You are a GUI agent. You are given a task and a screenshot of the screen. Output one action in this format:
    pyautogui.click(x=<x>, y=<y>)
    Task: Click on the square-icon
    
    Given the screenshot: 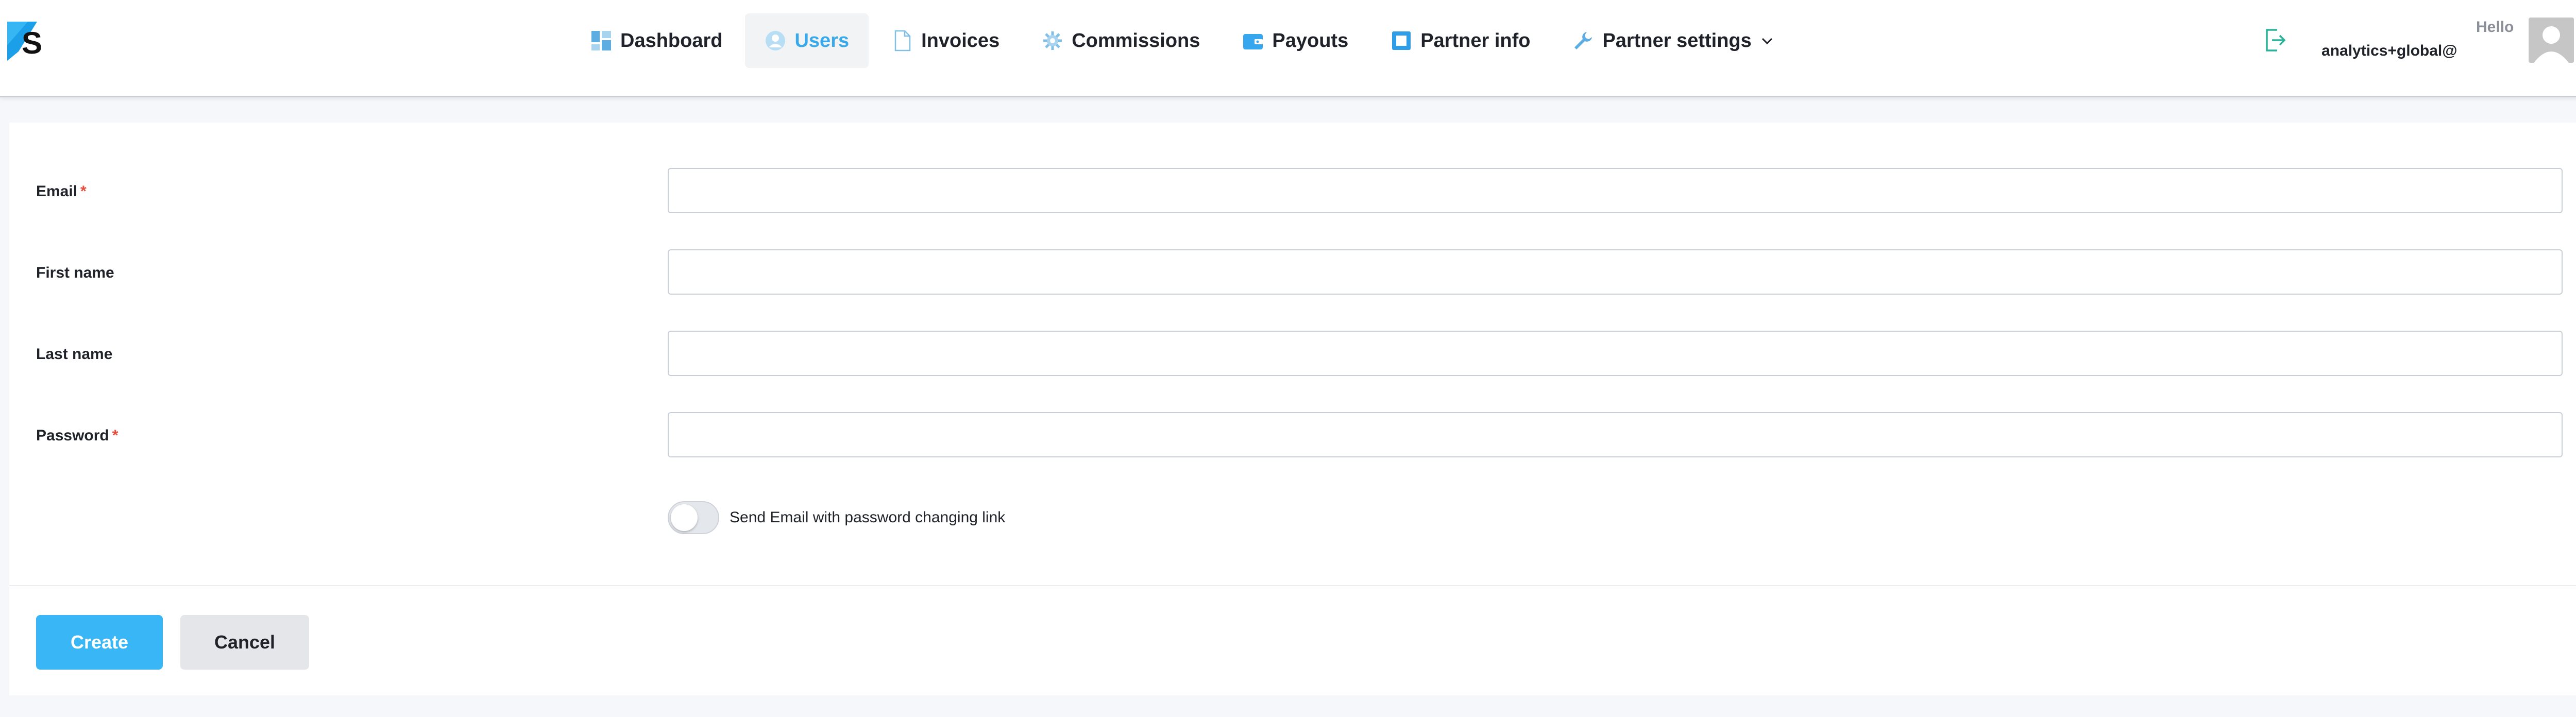 What is the action you would take?
    pyautogui.click(x=1401, y=41)
    